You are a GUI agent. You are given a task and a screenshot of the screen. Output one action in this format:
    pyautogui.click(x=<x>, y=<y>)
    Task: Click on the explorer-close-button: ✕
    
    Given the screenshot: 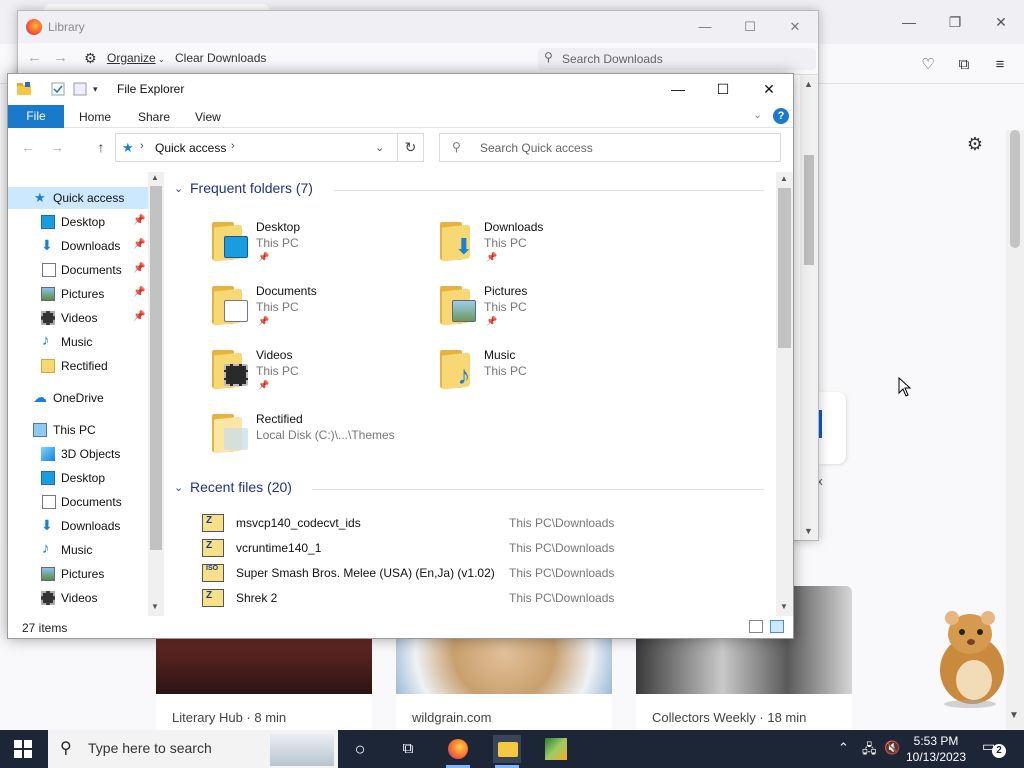 What is the action you would take?
    pyautogui.click(x=769, y=89)
    